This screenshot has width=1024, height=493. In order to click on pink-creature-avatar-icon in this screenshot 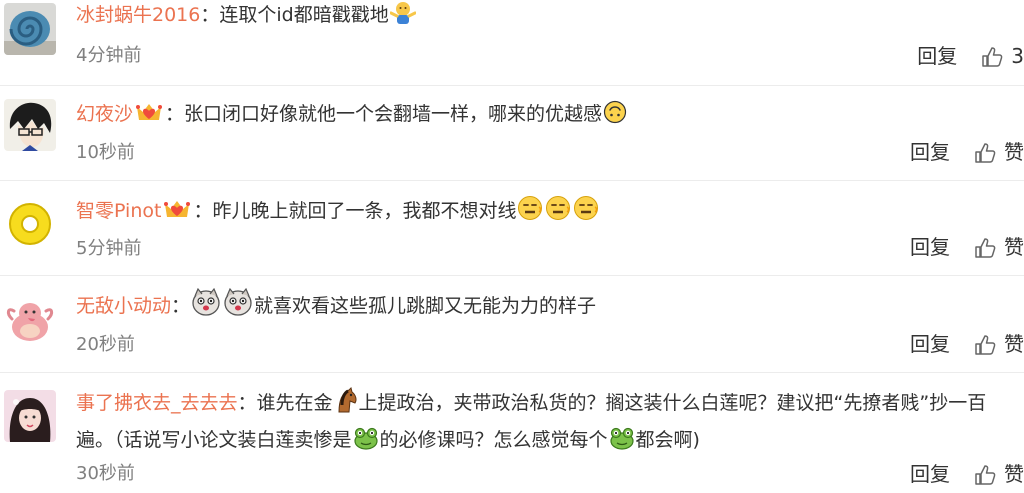, I will do `click(30, 319)`.